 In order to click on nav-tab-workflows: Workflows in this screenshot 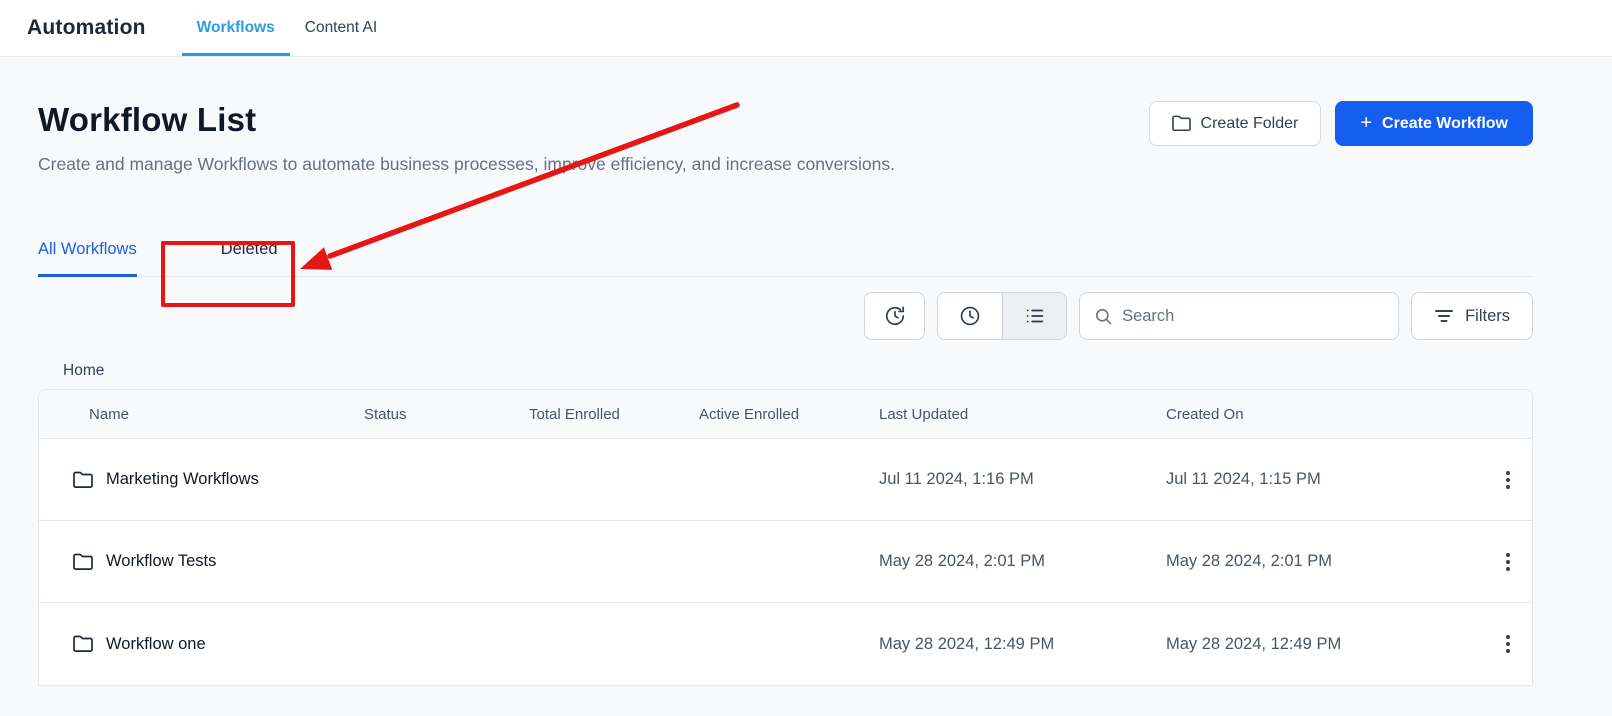, I will do `click(235, 28)`.